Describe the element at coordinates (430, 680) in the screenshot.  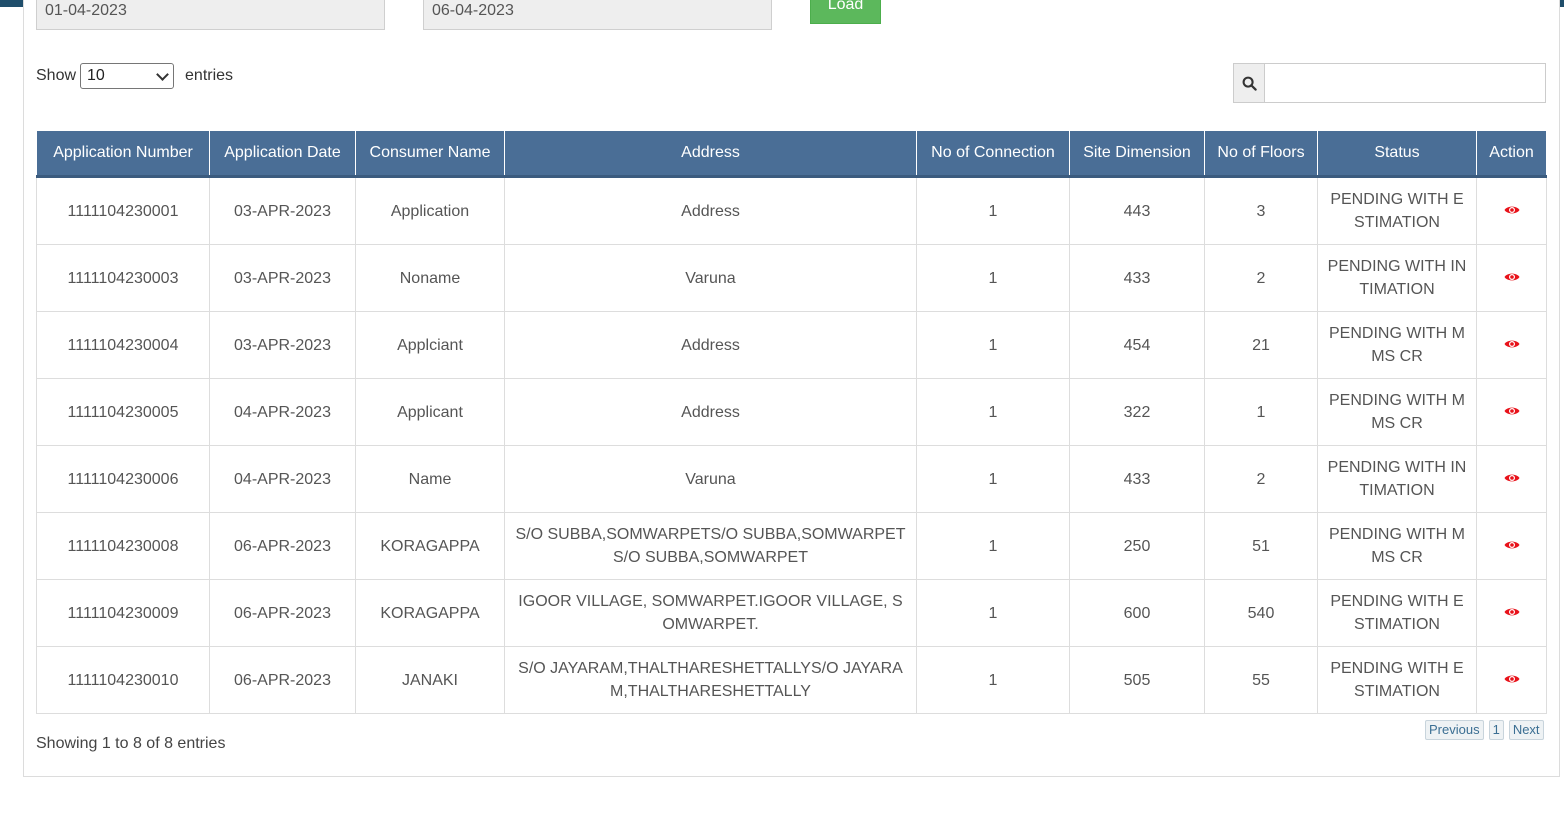
I see `consumer-name-cell: JANAKI` at that location.